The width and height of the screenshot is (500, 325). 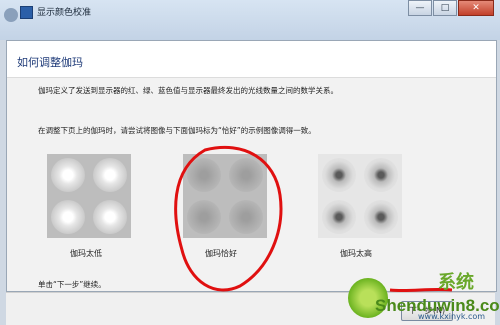 I want to click on gamma-just-right-label: 伽玛恰好, so click(x=221, y=253).